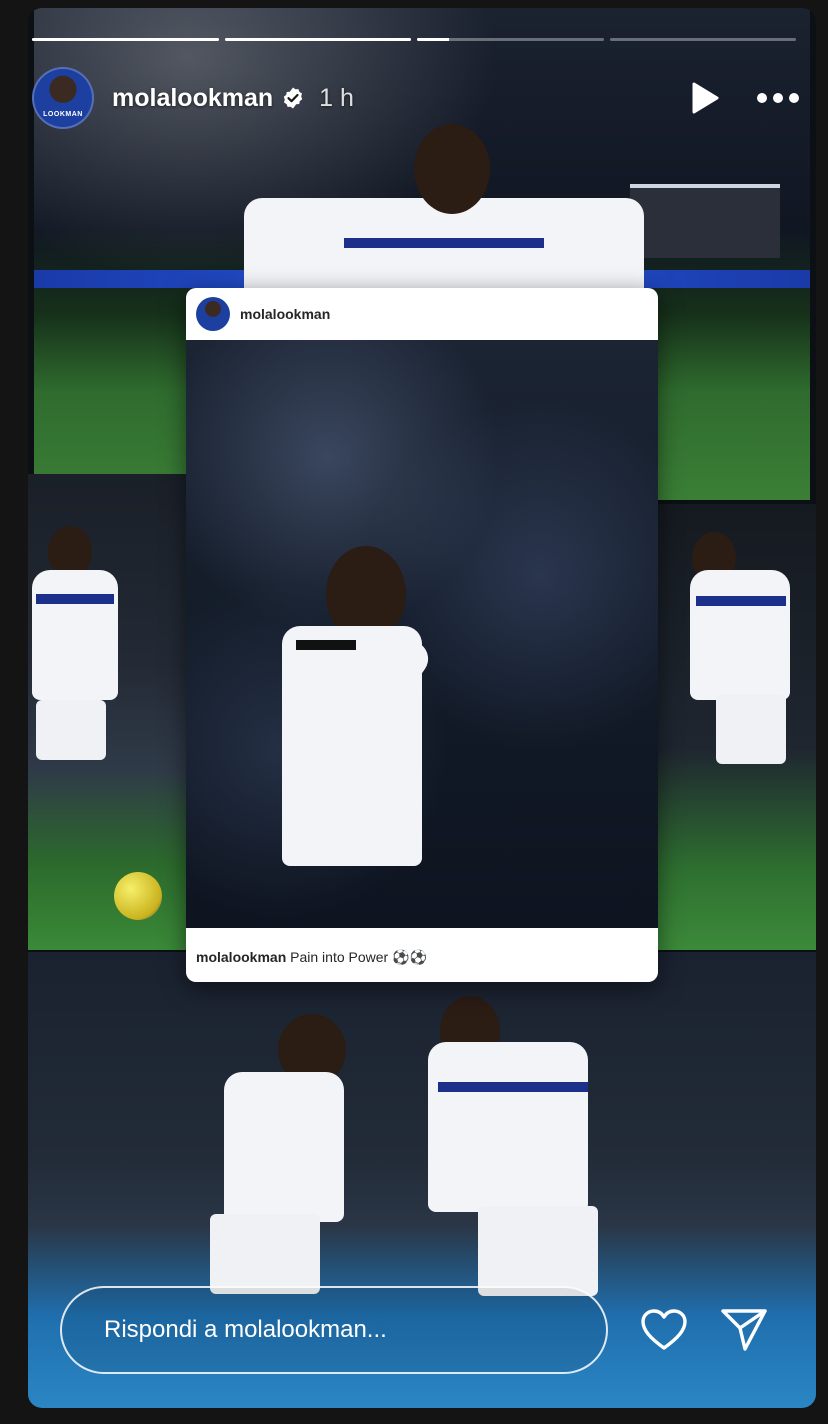 The image size is (828, 1424). Describe the element at coordinates (358, 957) in the screenshot. I see `caption-text: Pain into Power ⚽⚽` at that location.